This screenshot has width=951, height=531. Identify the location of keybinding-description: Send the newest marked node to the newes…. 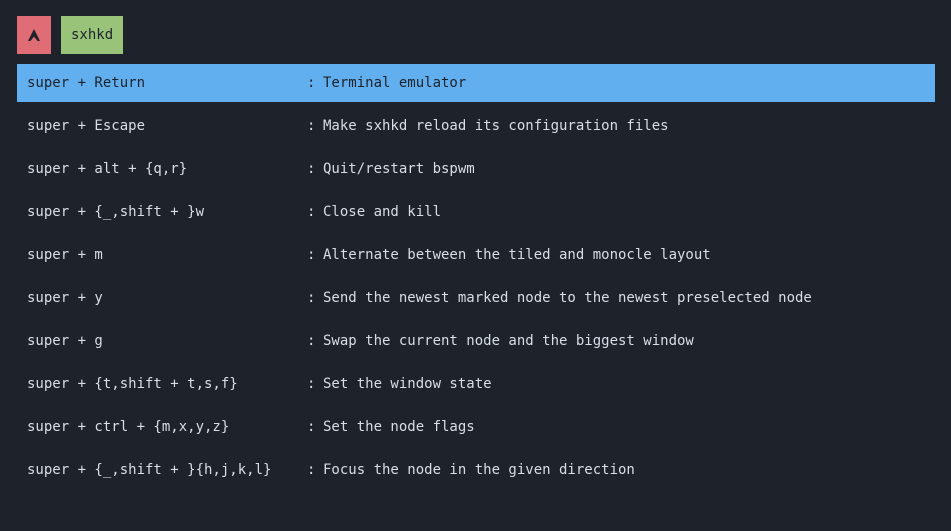
(567, 298).